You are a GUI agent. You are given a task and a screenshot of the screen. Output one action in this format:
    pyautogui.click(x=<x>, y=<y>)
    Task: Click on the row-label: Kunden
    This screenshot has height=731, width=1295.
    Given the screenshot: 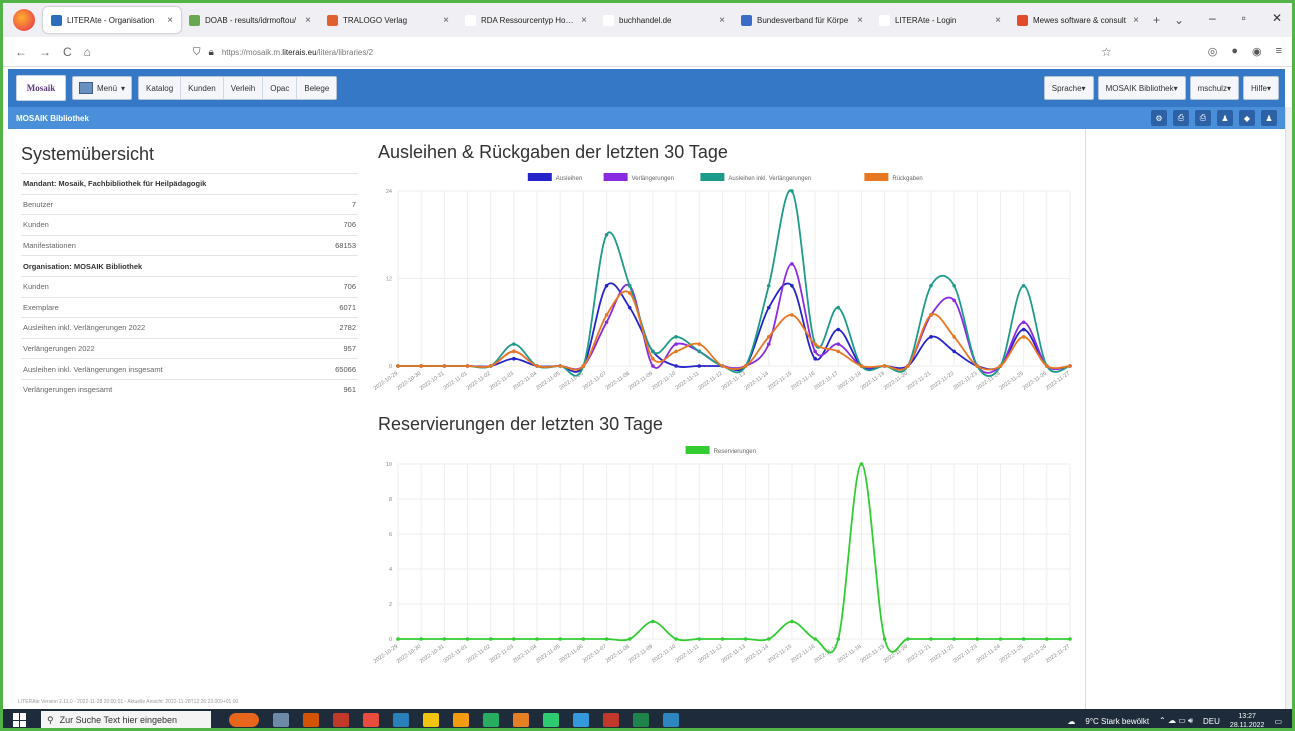 What is the action you would take?
    pyautogui.click(x=36, y=287)
    